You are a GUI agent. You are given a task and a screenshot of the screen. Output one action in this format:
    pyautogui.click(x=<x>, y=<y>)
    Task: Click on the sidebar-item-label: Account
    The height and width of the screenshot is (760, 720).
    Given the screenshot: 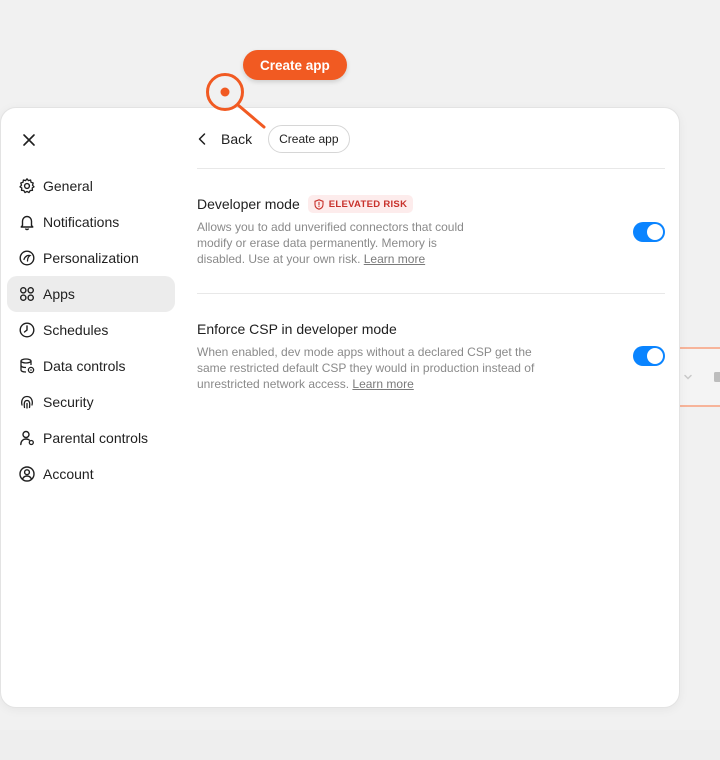 What is the action you would take?
    pyautogui.click(x=68, y=474)
    